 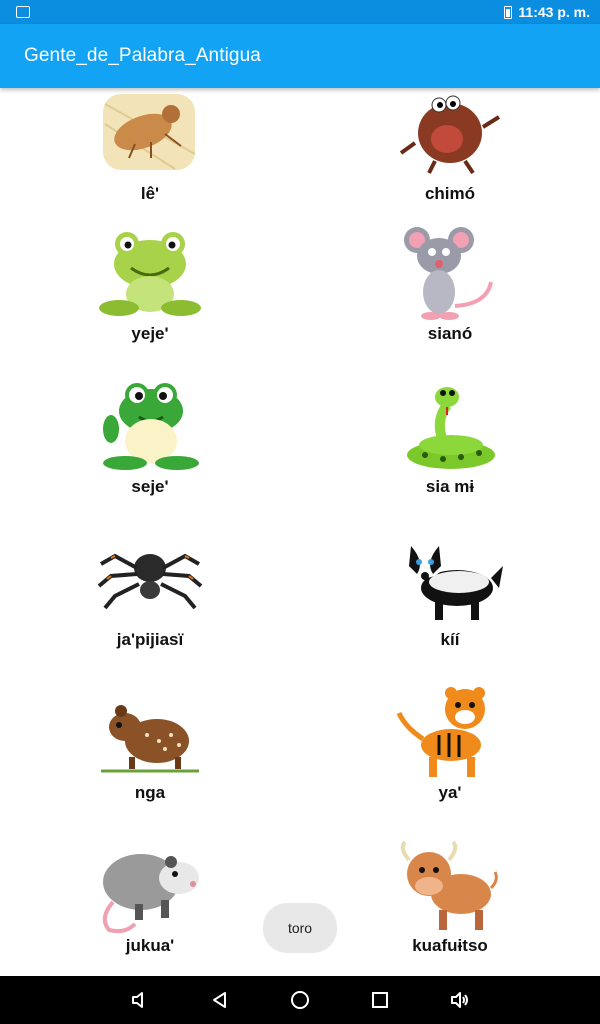 I want to click on animal-card-8: kíí, so click(x=450, y=610).